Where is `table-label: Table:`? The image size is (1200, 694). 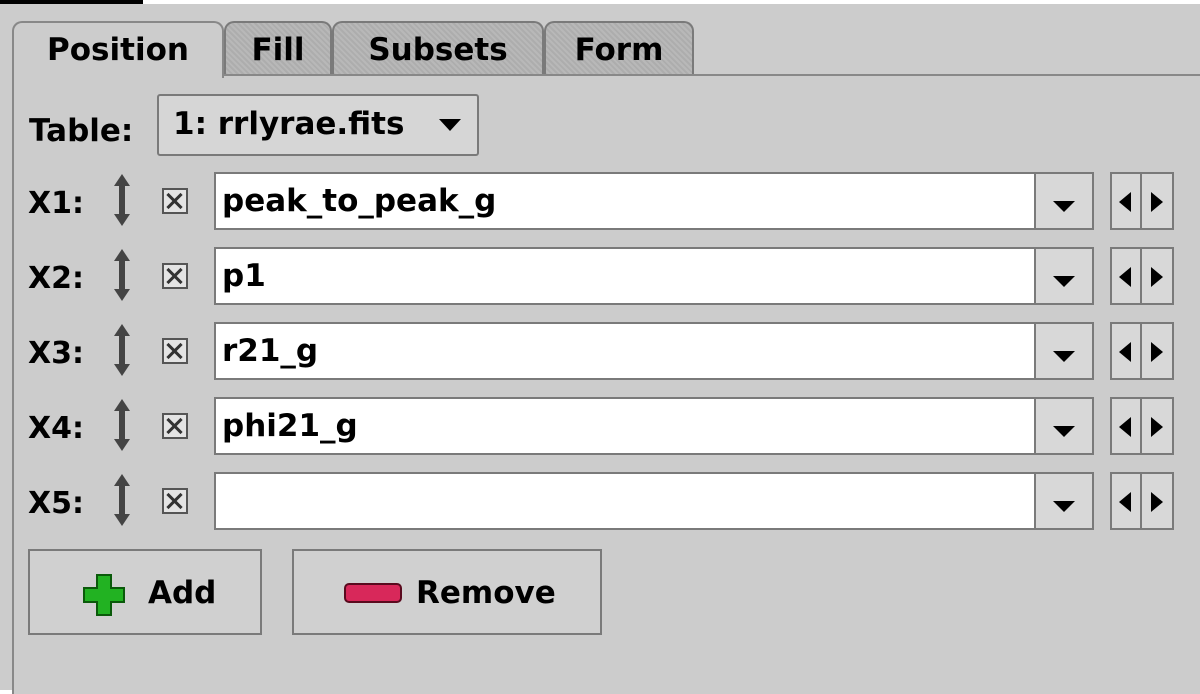
table-label: Table: is located at coordinates (81, 131).